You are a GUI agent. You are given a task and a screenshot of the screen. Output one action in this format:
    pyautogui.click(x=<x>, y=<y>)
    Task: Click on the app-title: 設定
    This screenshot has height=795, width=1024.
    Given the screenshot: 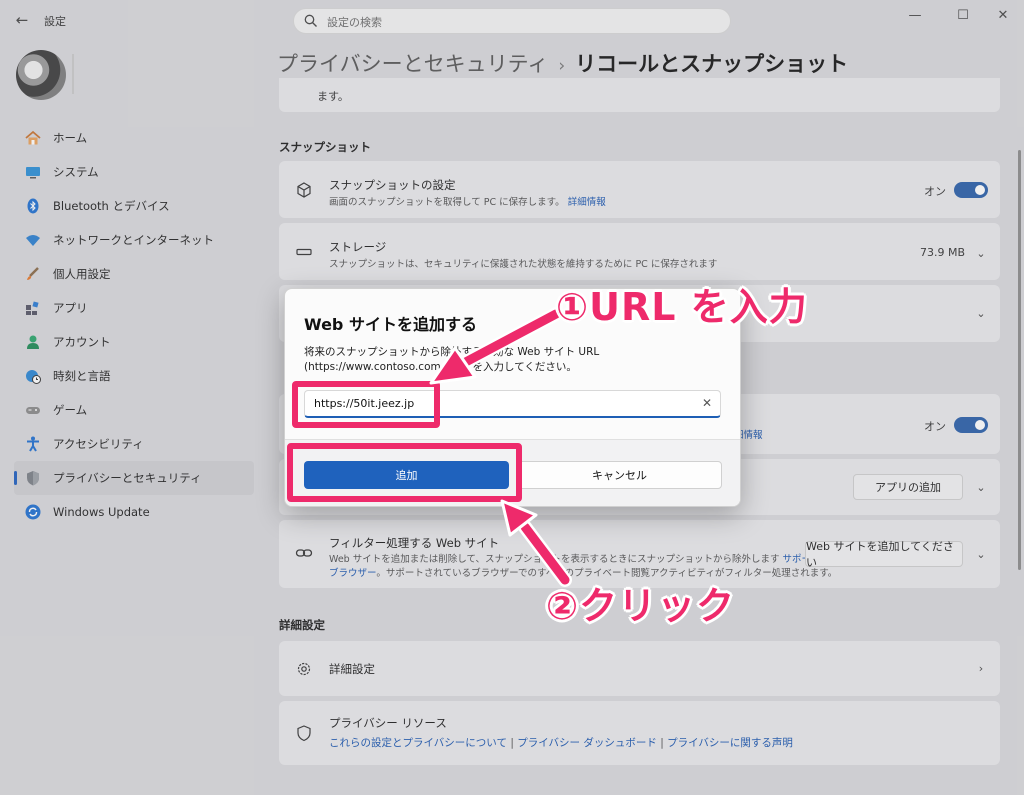 What is the action you would take?
    pyautogui.click(x=55, y=21)
    